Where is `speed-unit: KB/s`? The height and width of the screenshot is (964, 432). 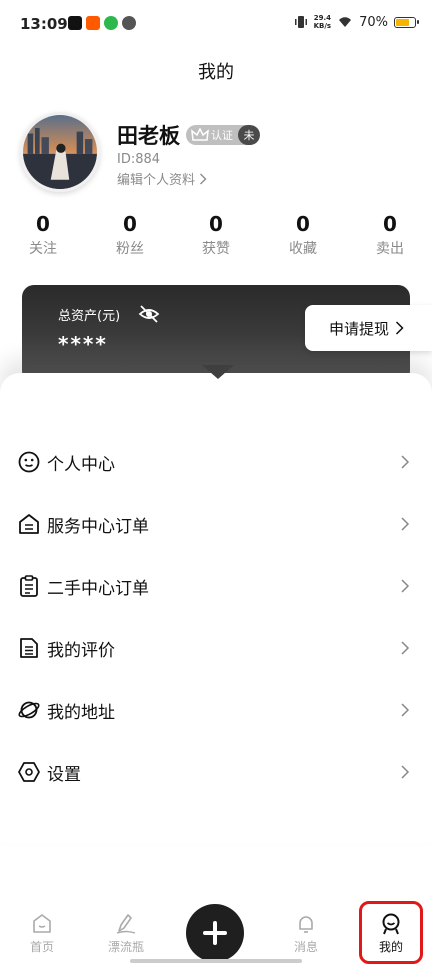
speed-unit: KB/s is located at coordinates (322, 26).